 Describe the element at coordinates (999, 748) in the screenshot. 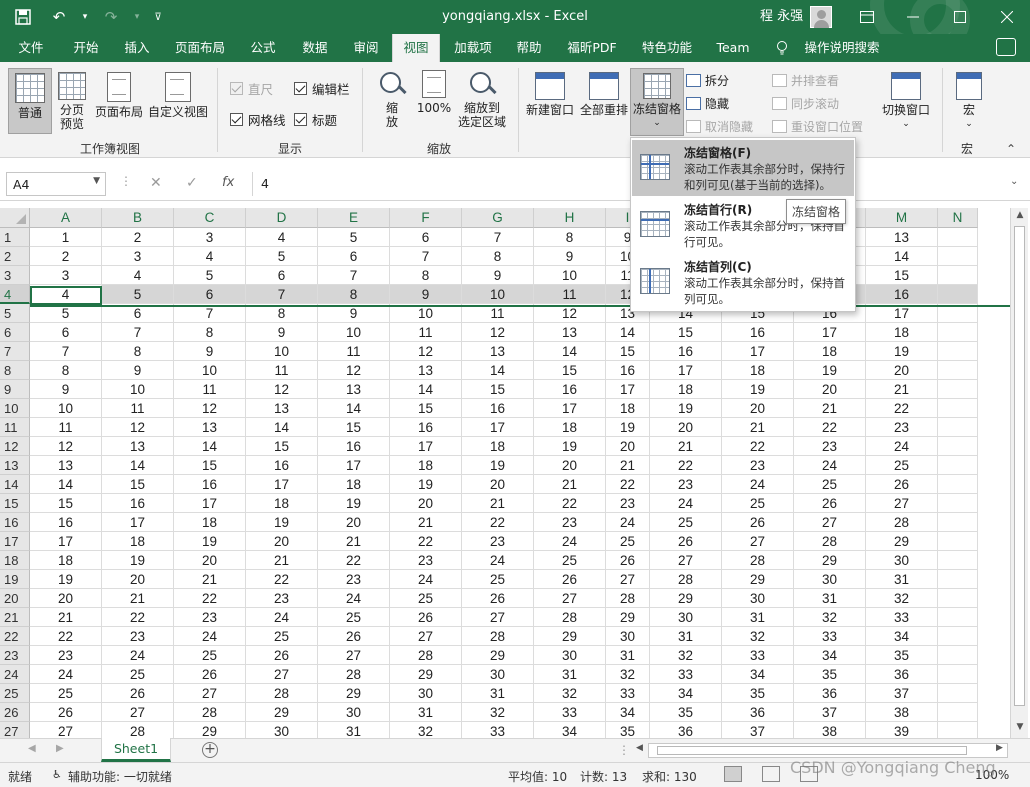

I see `scroll-right-icon: ▶` at that location.